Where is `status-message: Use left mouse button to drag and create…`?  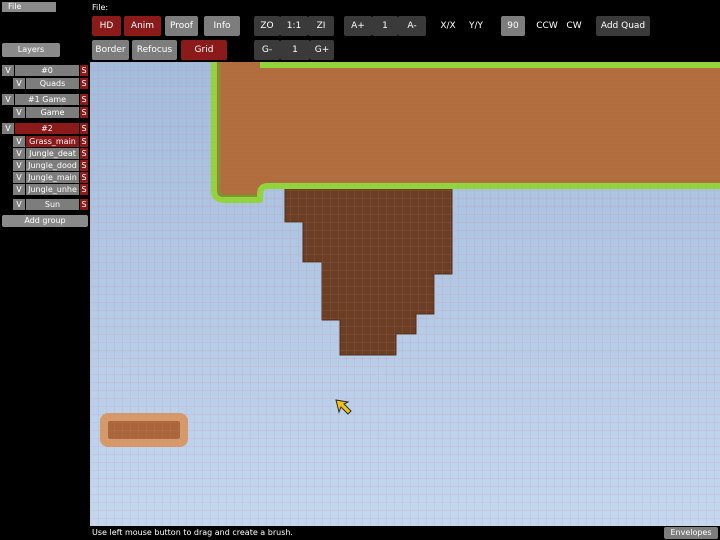
status-message: Use left mouse button to drag and create… is located at coordinates (192, 532).